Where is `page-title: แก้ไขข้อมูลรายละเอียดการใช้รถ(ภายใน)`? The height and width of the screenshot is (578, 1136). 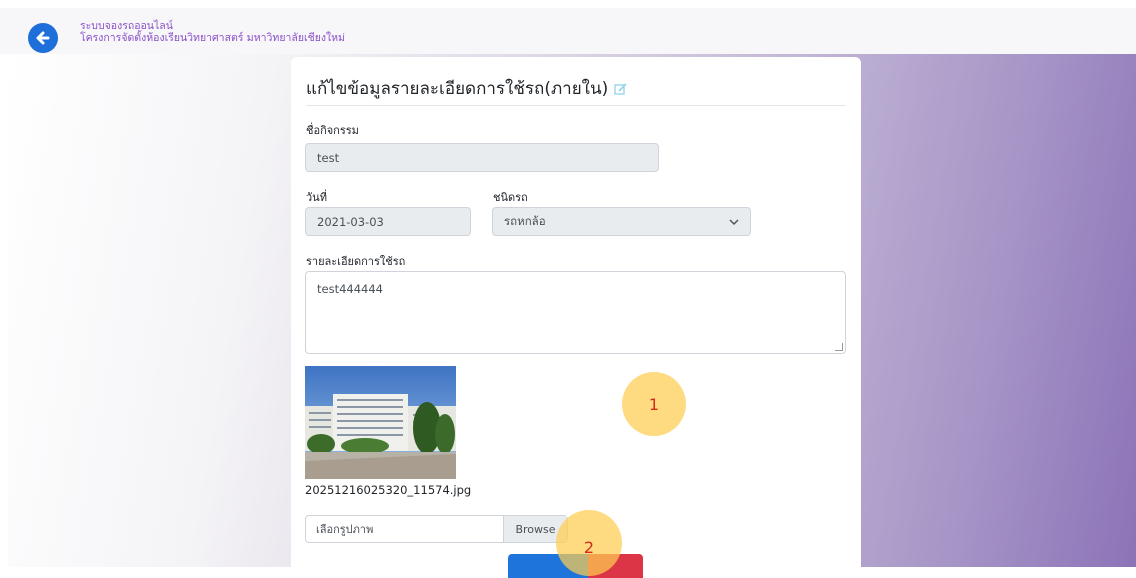 page-title: แก้ไขข้อมูลรายละเอียดการใช้รถ(ภายใน) is located at coordinates (467, 88).